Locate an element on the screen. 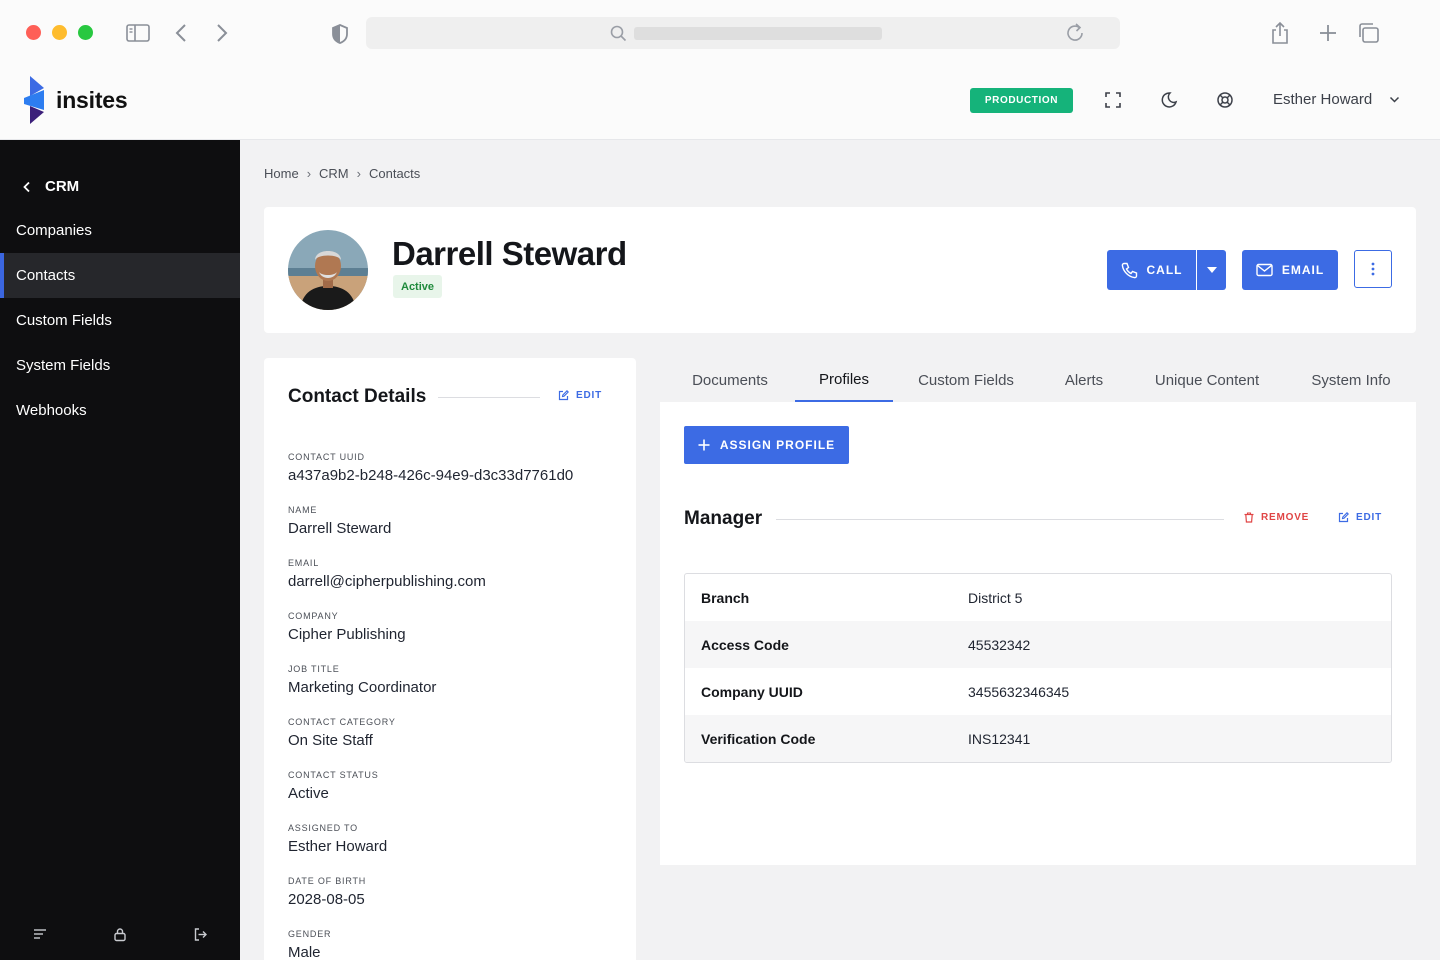  tab-profiles: Profiles is located at coordinates (844, 380).